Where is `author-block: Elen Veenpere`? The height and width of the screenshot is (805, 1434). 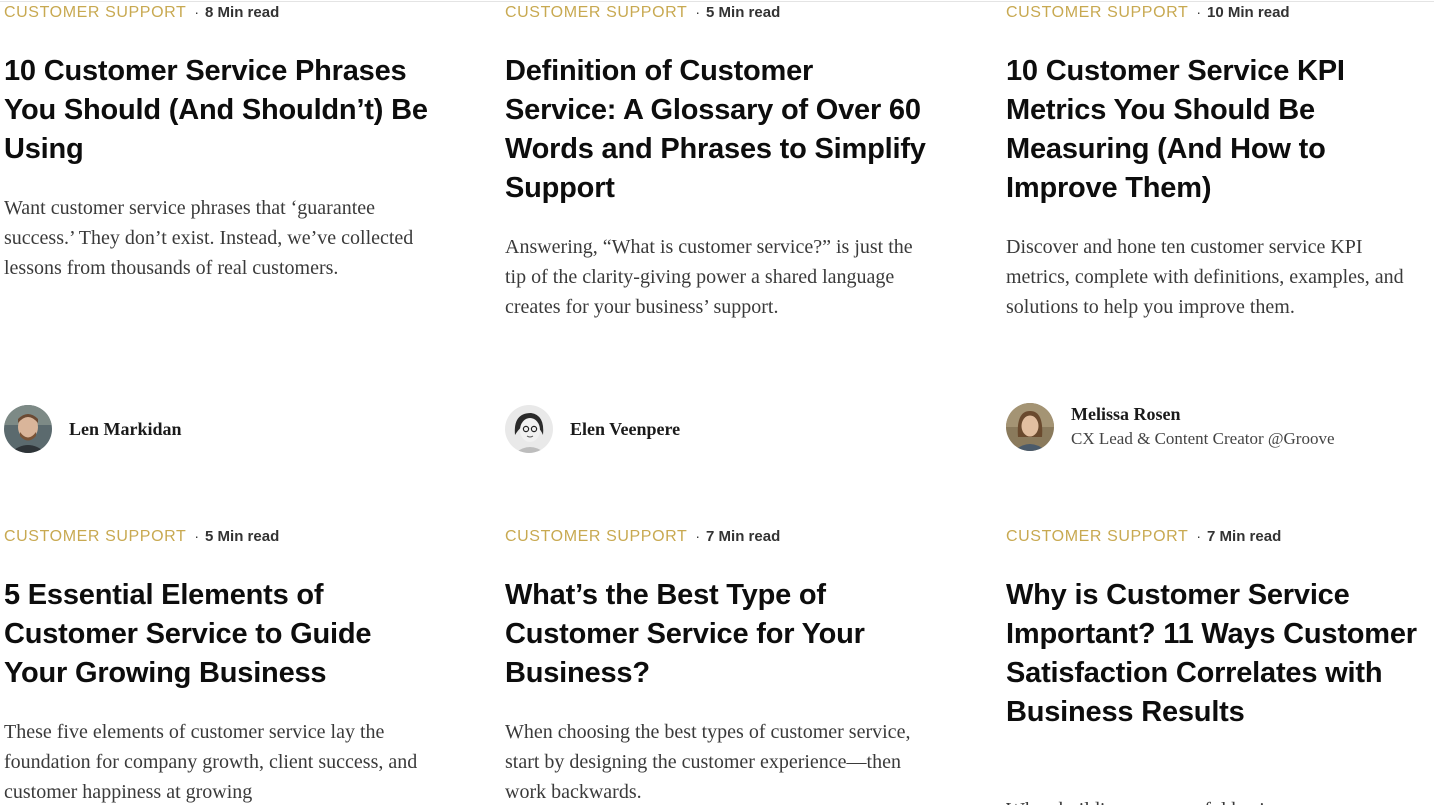 author-block: Elen Veenpere is located at coordinates (592, 429).